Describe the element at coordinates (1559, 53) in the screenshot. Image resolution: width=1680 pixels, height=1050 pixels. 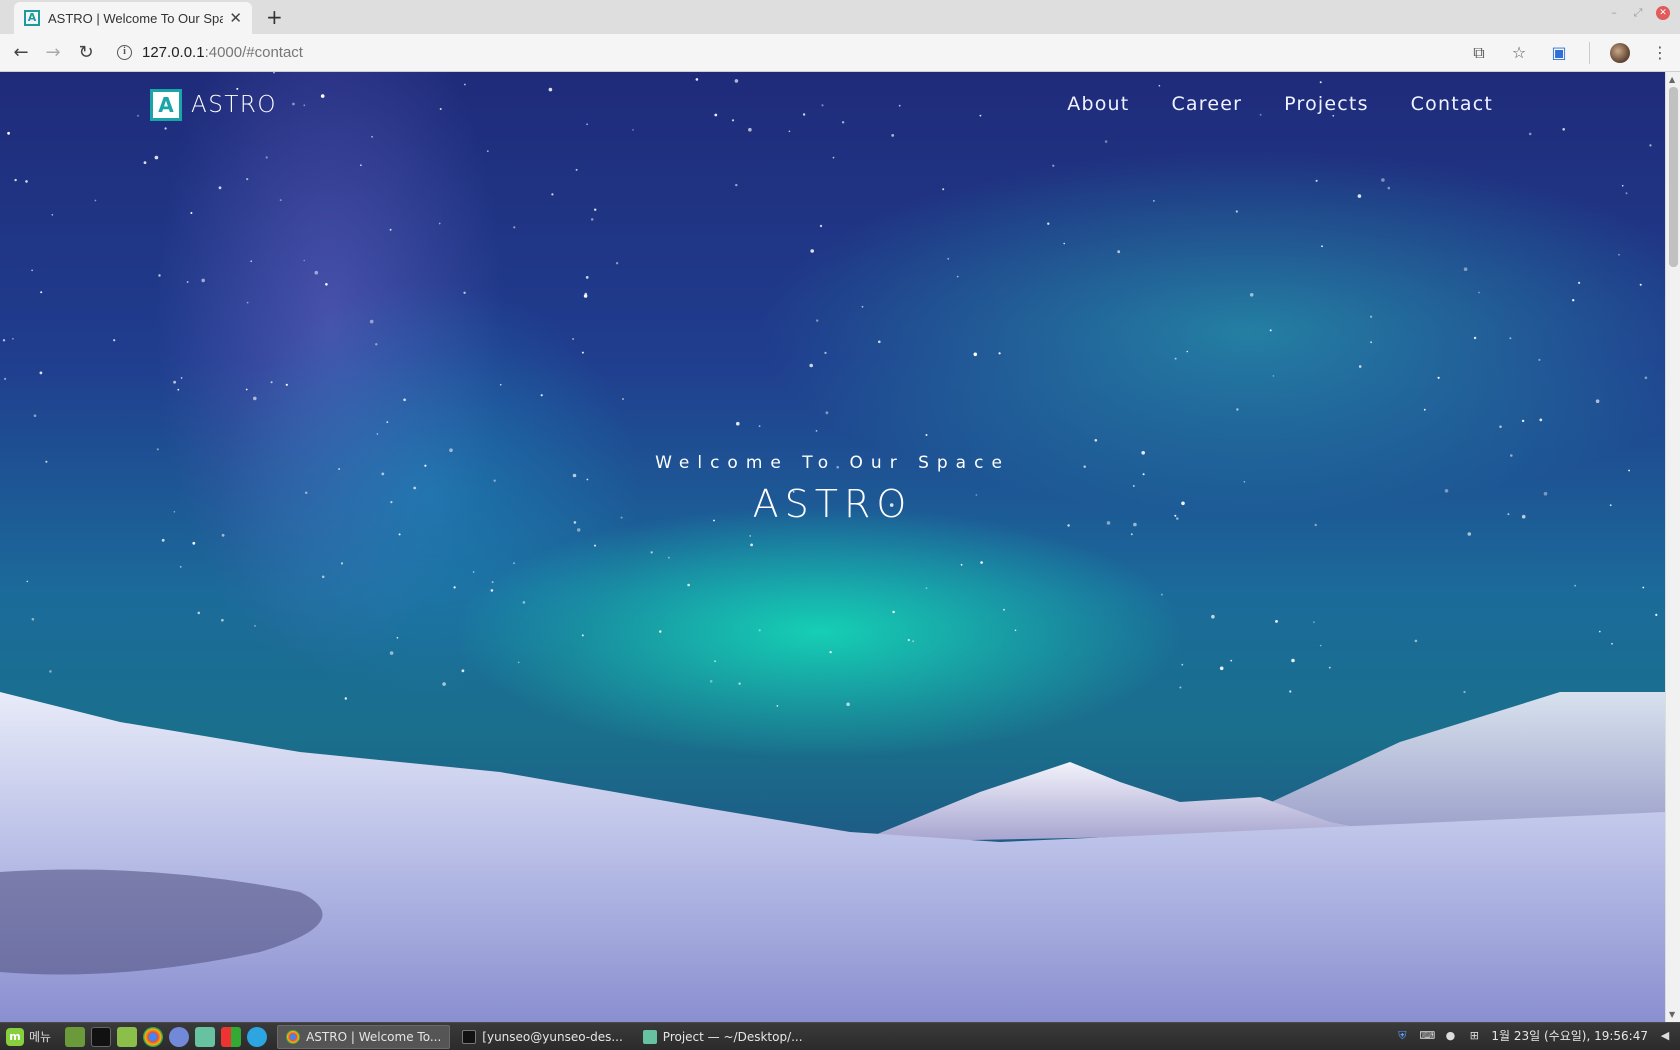
I see `extension-icon: ▣` at that location.